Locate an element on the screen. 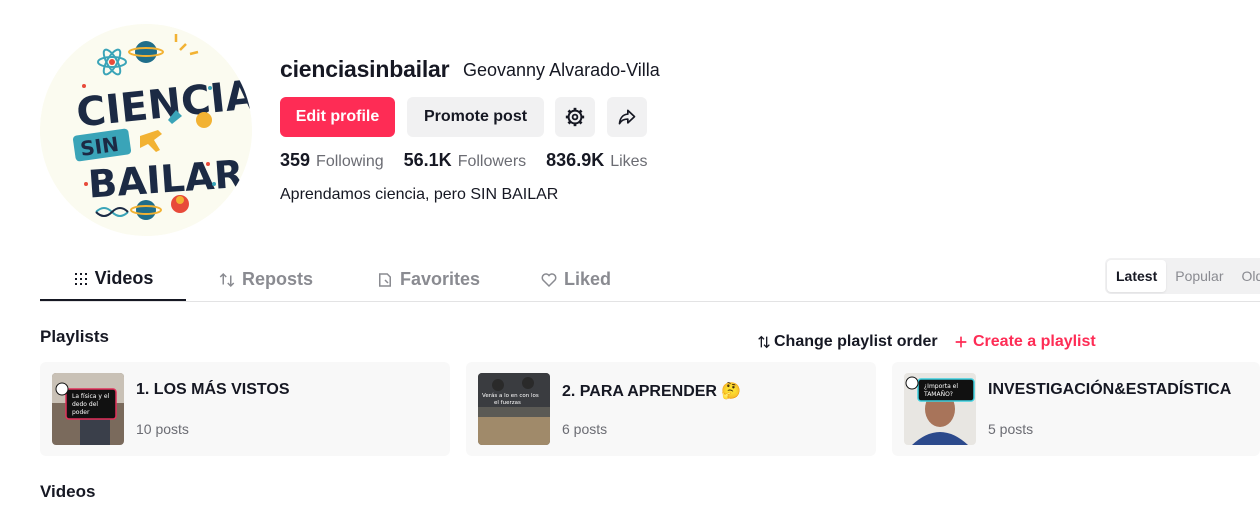  playlist-count: 5 posts is located at coordinates (1011, 429).